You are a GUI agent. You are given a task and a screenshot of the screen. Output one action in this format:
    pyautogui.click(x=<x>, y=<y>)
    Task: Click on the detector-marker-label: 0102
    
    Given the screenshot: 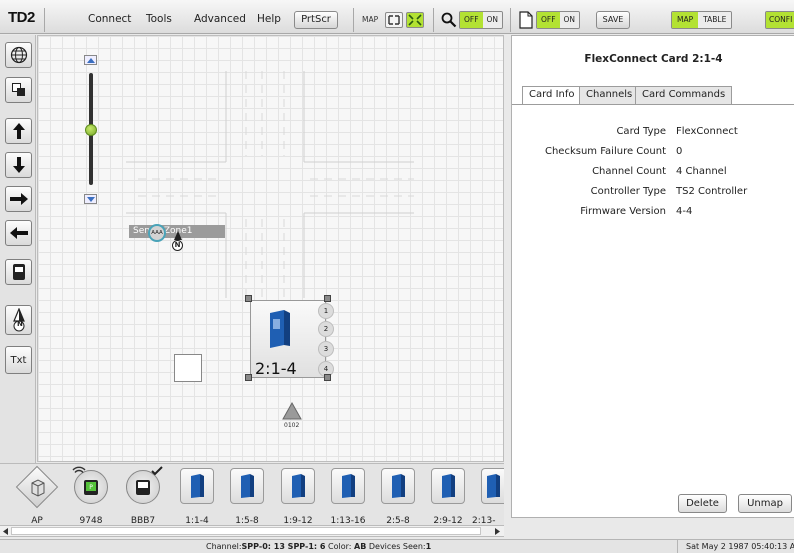 What is the action you would take?
    pyautogui.click(x=292, y=425)
    